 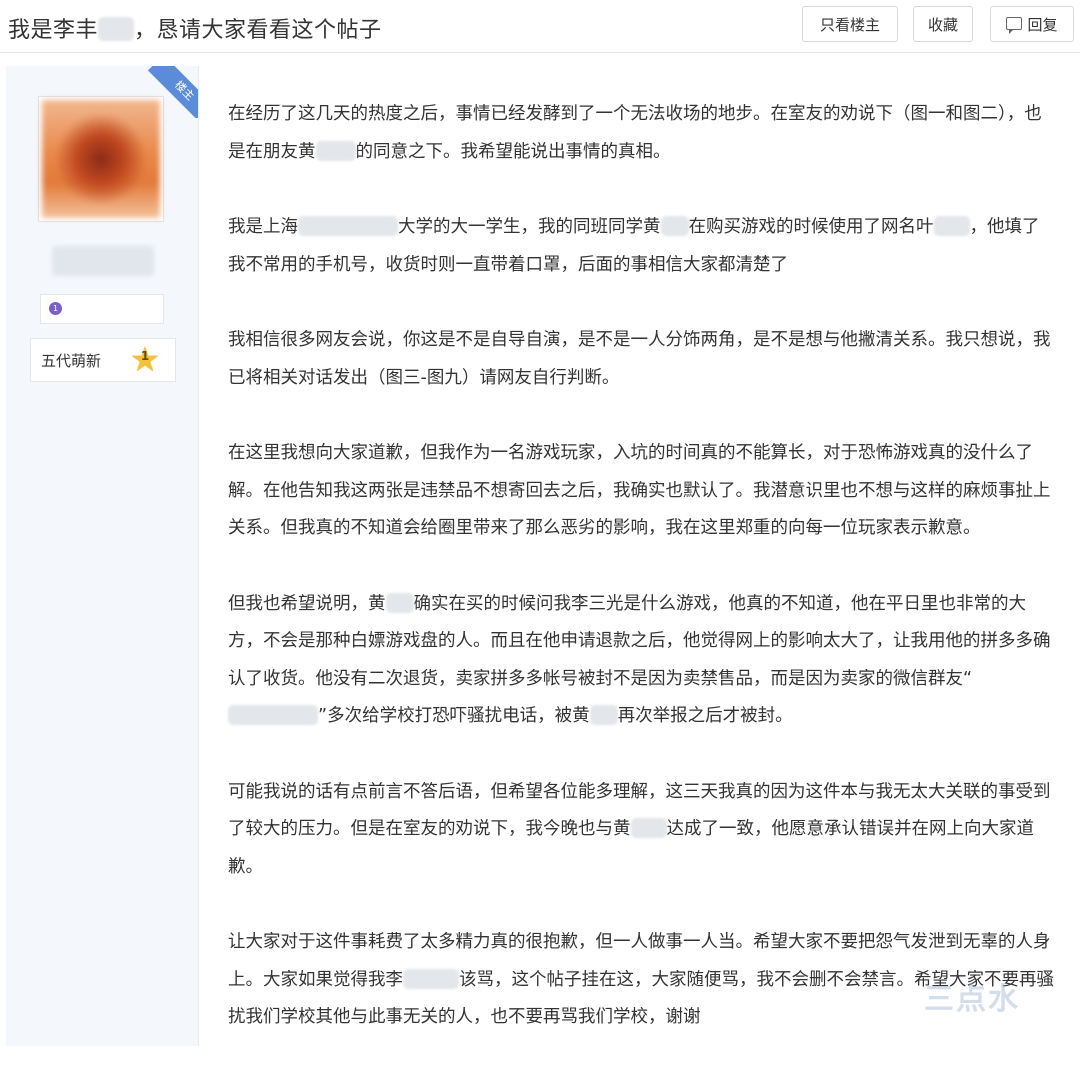 What do you see at coordinates (811, 227) in the screenshot?
I see `p2-text-c: 在购买游戏的时候使用了网名叶` at bounding box center [811, 227].